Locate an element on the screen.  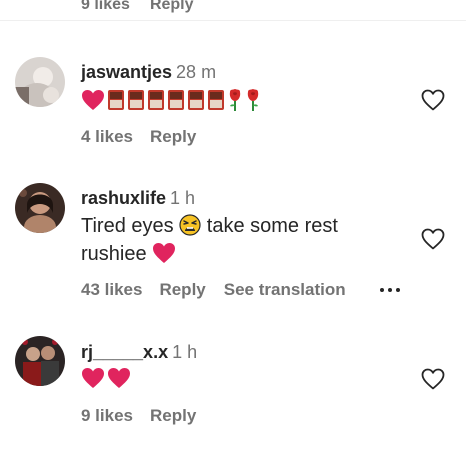
comment-text: Tired eyes take some rest rushiee is located at coordinates (241, 240).